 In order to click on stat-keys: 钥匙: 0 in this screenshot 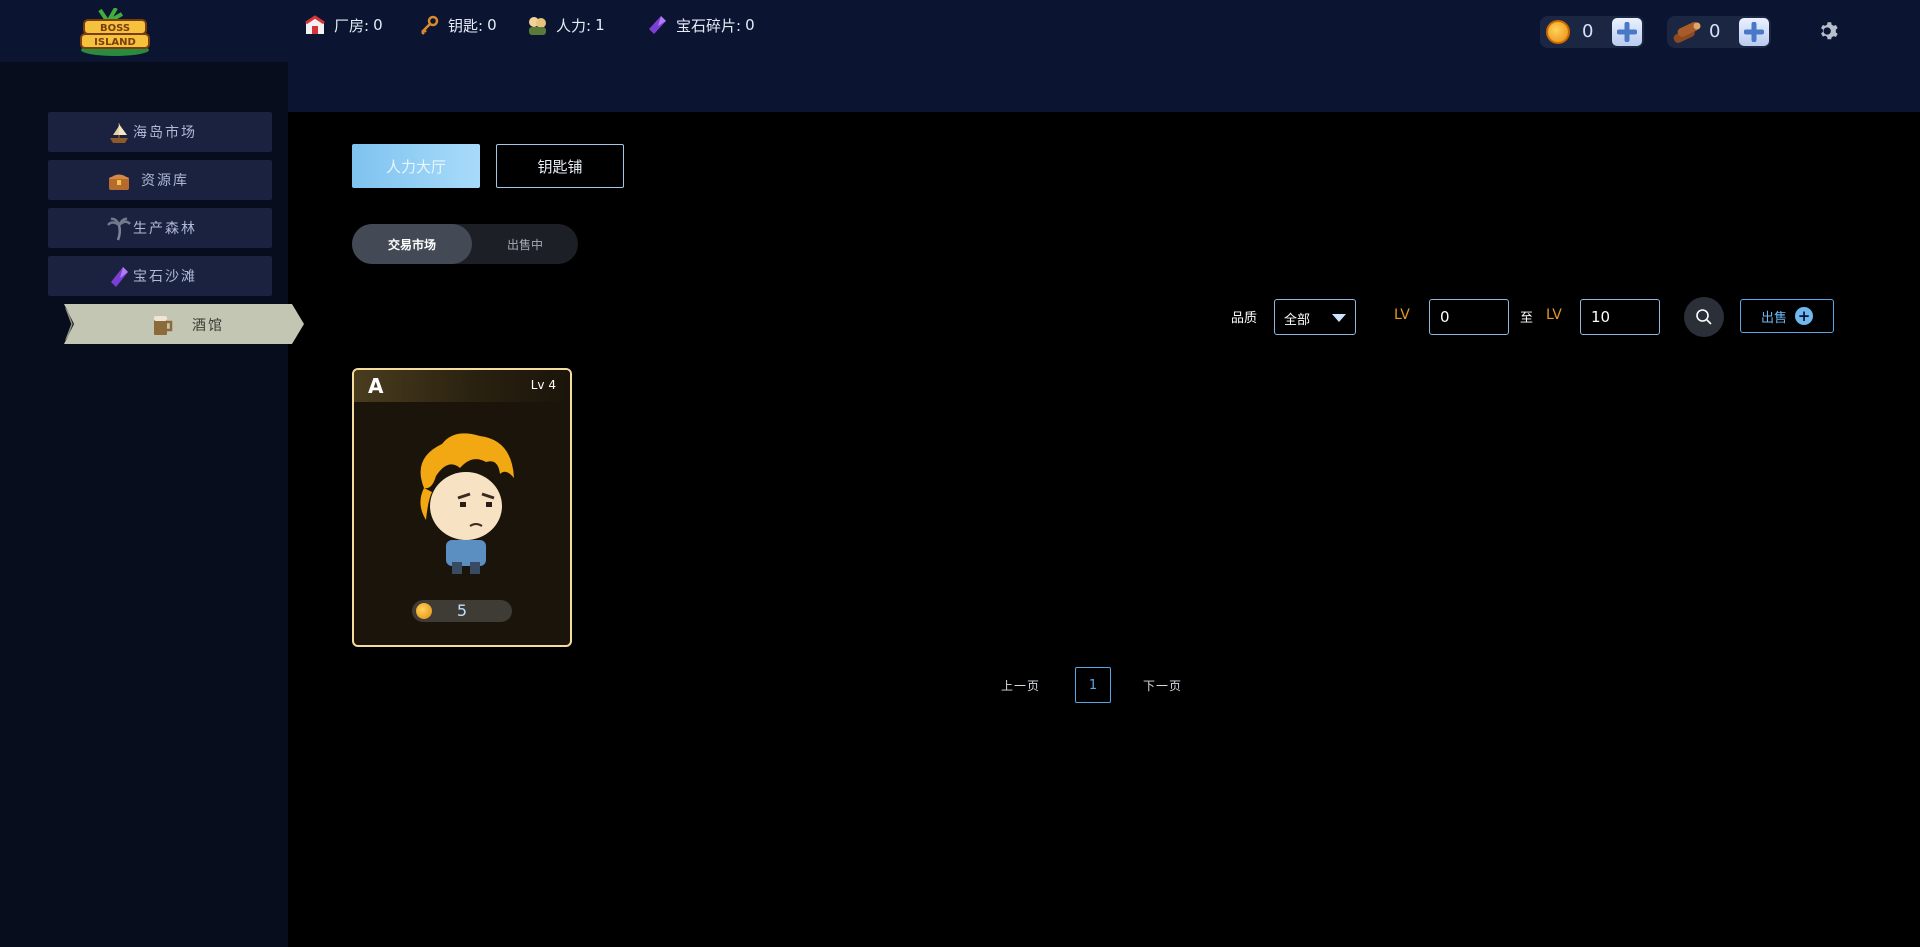, I will do `click(457, 25)`.